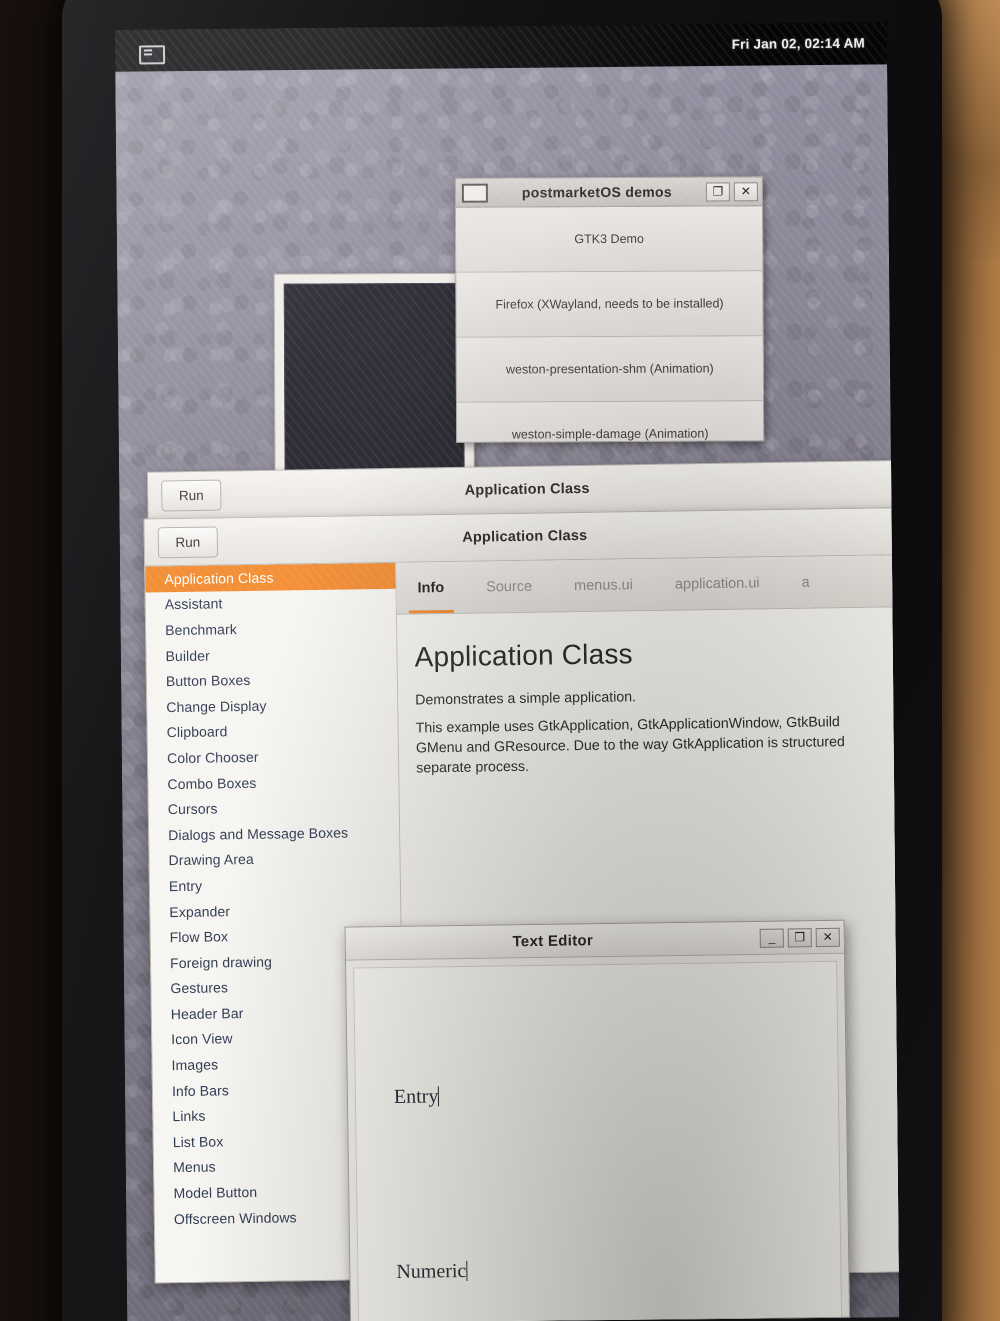 The width and height of the screenshot is (1000, 1321). I want to click on list-item: weston-simple-damage (Animation), so click(610, 422).